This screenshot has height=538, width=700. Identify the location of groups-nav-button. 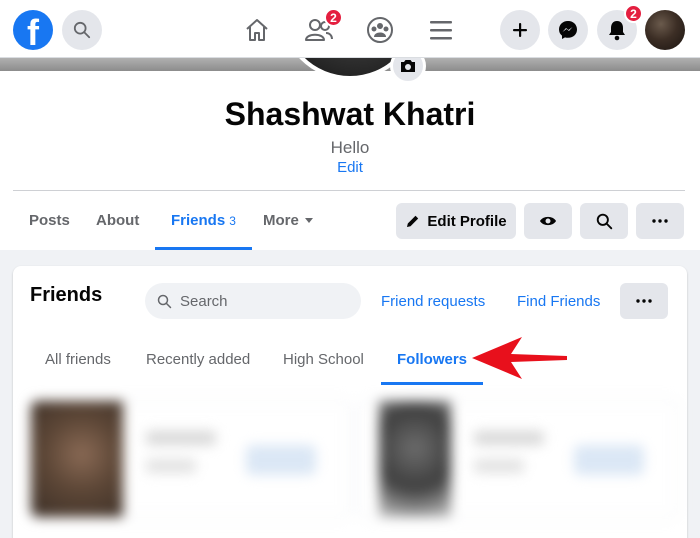
(380, 30).